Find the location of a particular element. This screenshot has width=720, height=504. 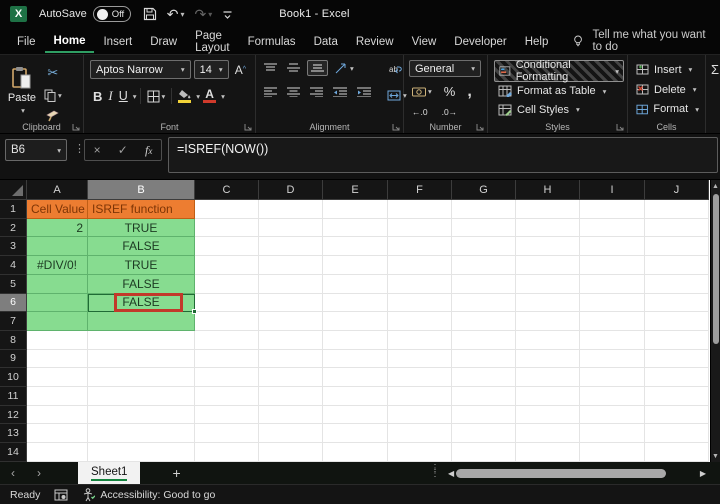

align-center-button is located at coordinates (293, 92).